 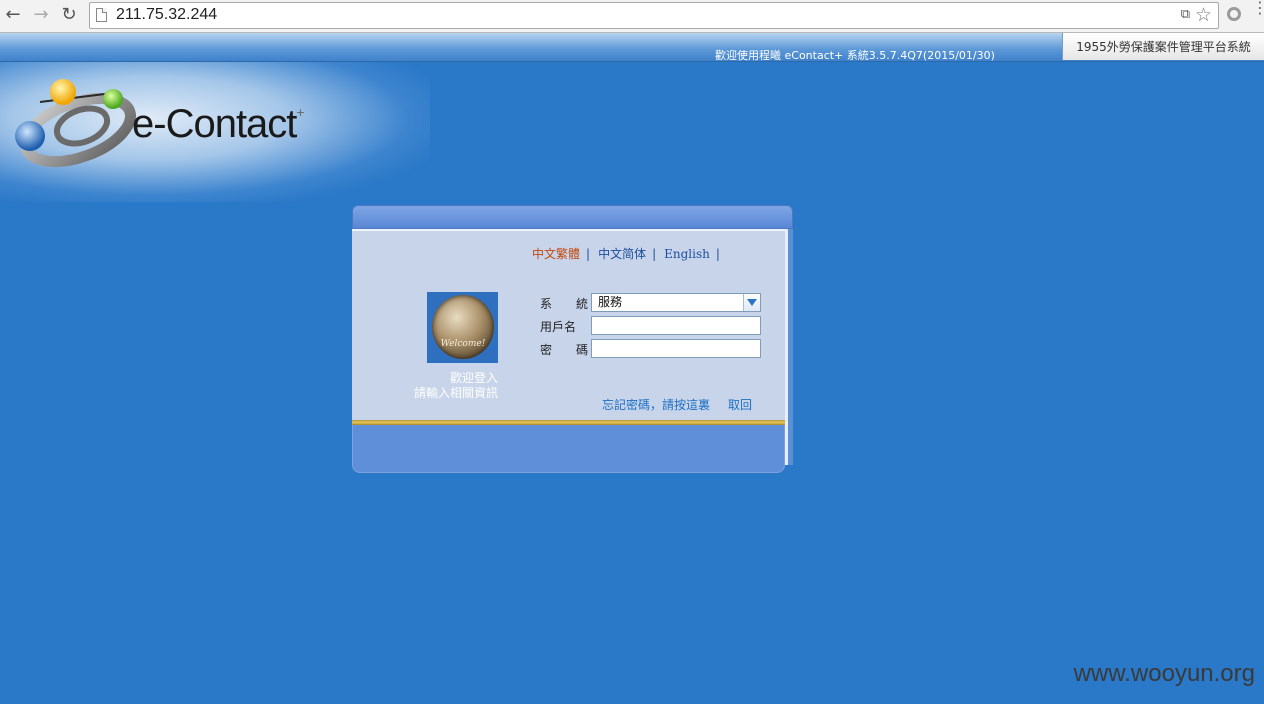 What do you see at coordinates (1185, 14) in the screenshot?
I see `translate-icon: ⧉` at bounding box center [1185, 14].